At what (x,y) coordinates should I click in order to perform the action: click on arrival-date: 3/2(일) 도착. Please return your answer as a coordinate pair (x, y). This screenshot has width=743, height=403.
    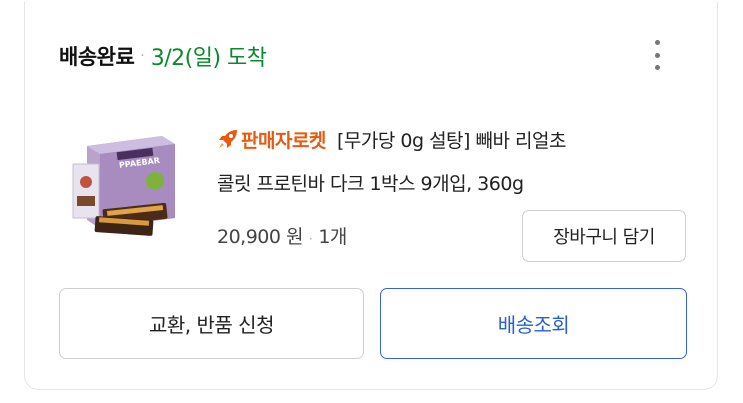
    Looking at the image, I should click on (208, 58).